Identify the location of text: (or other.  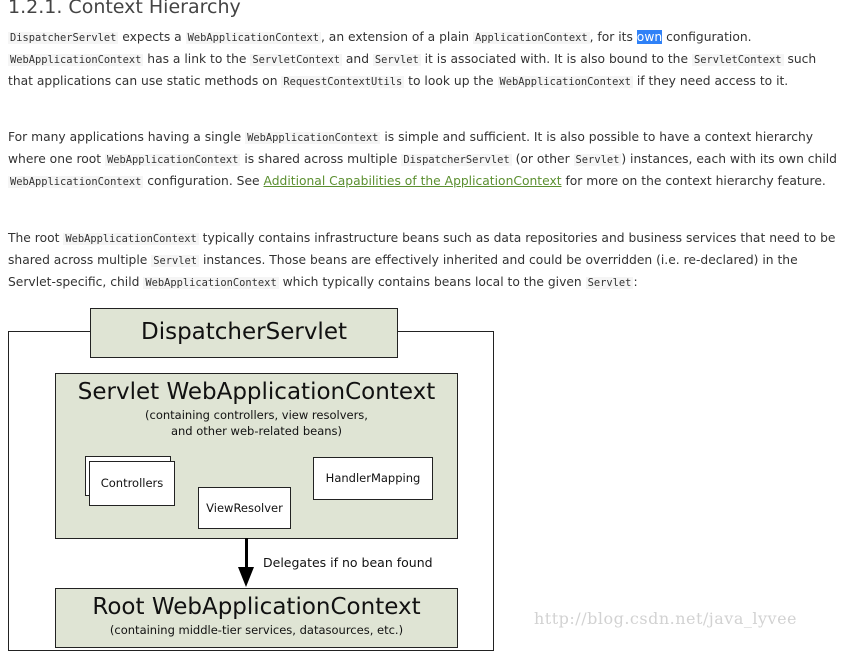
(542, 159).